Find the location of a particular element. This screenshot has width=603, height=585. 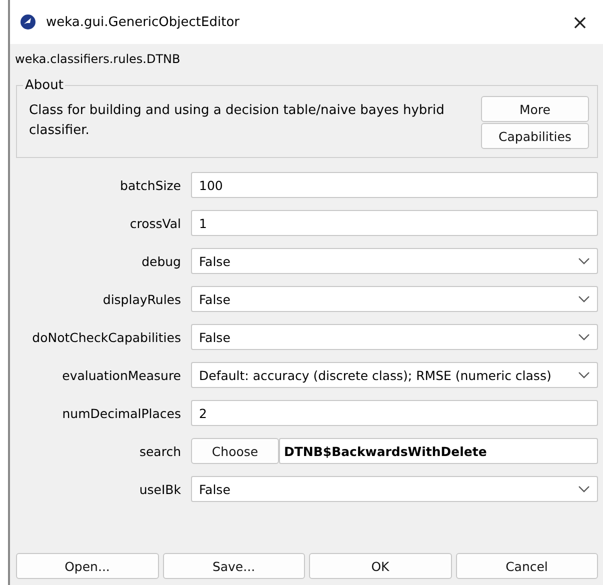

property-label: displayRules is located at coordinates (141, 299).